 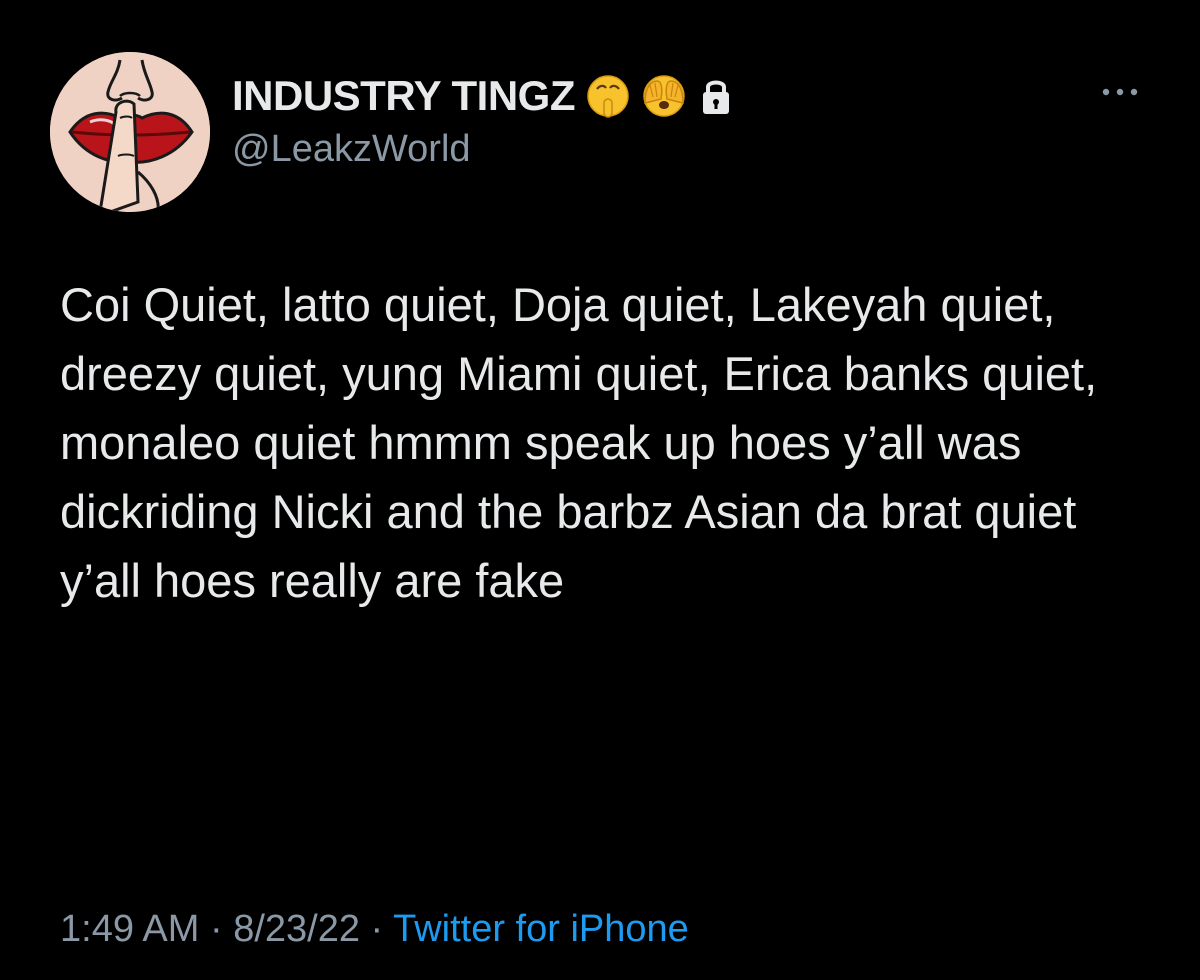 What do you see at coordinates (716, 96) in the screenshot?
I see `lock-icon` at bounding box center [716, 96].